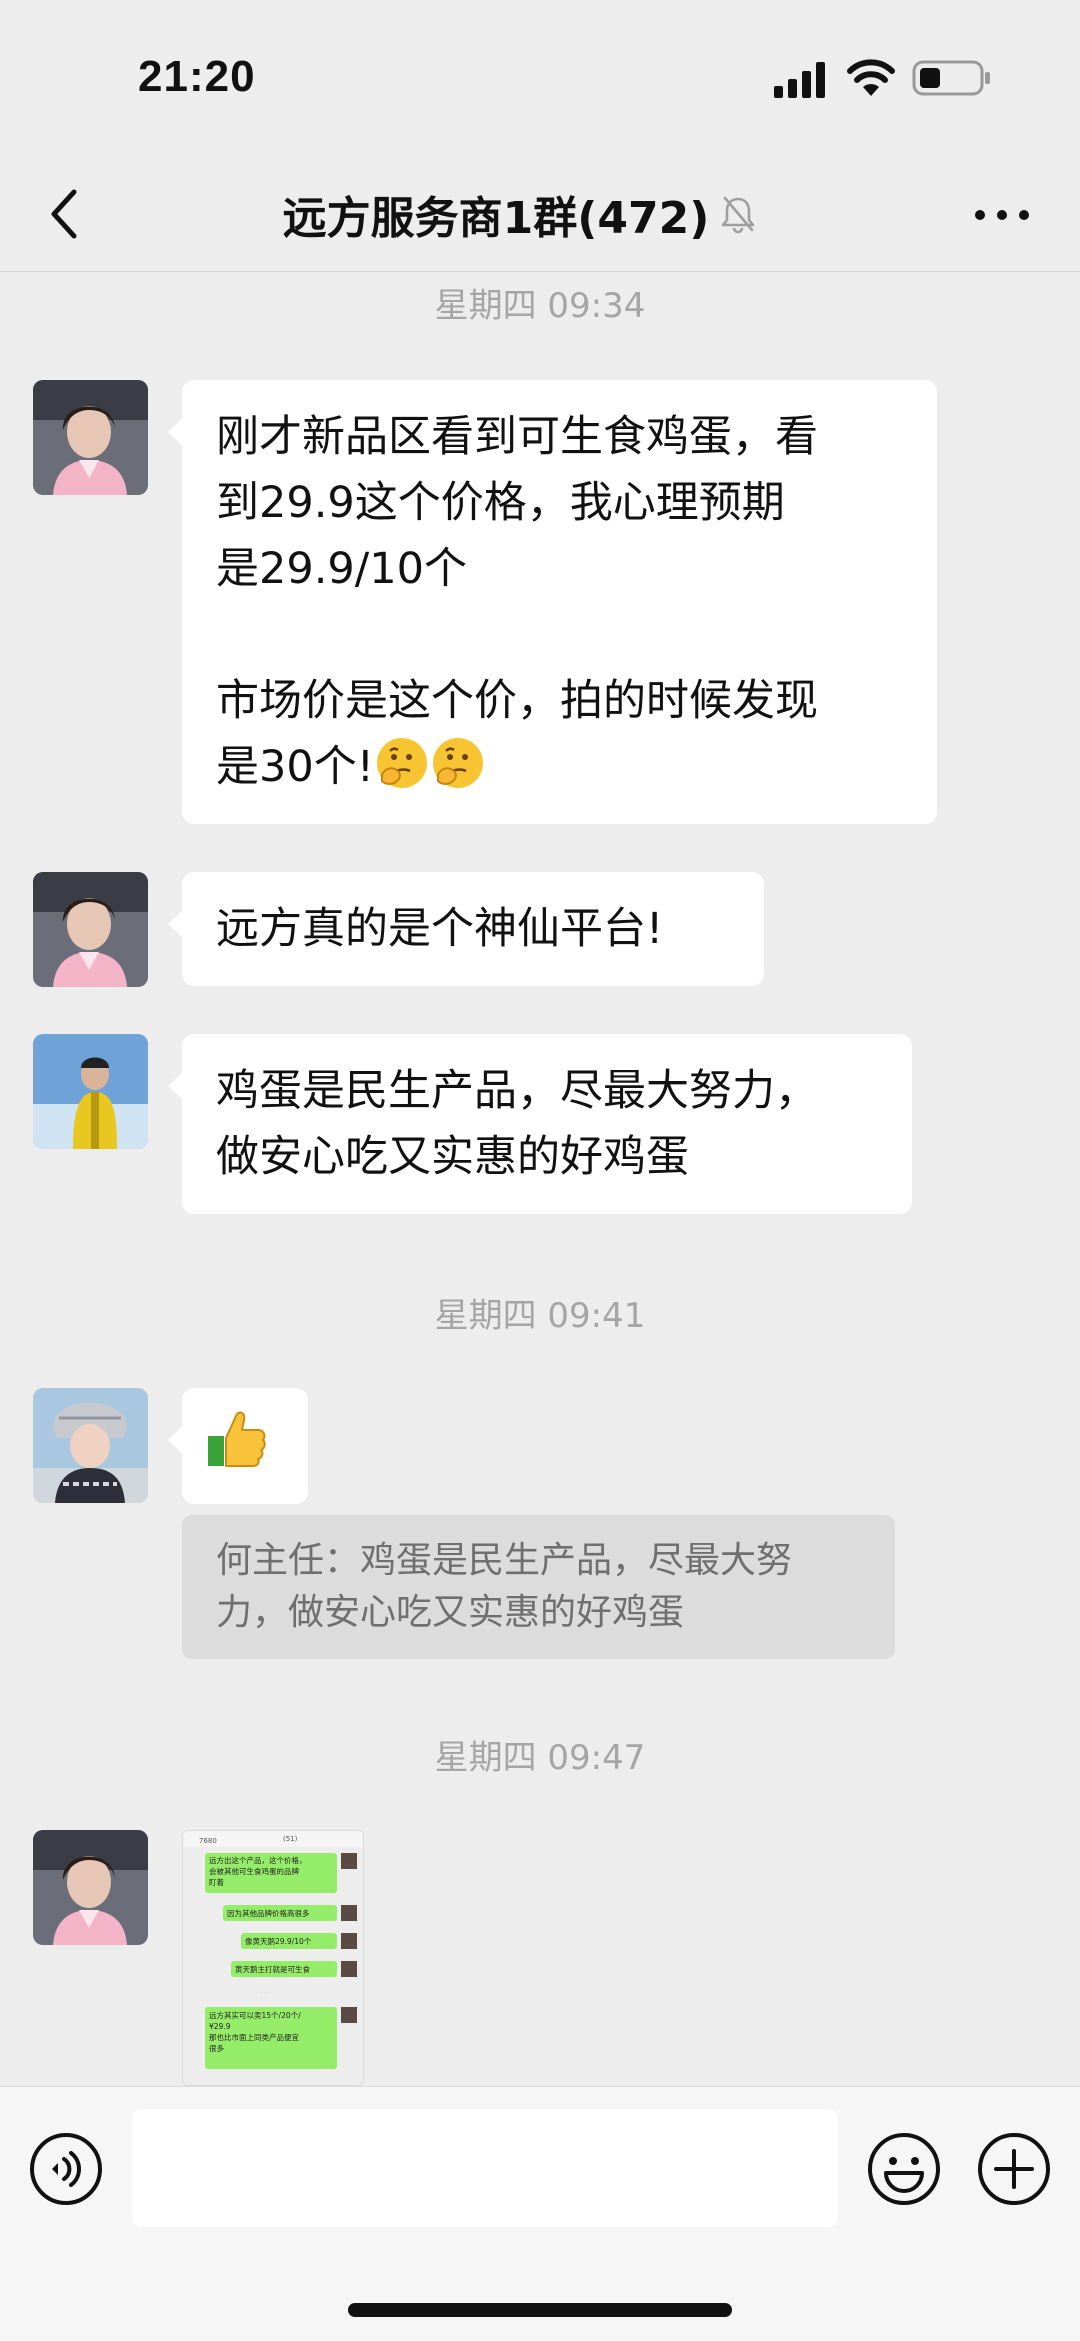 The height and width of the screenshot is (2341, 1080). I want to click on chat-title: 远方服务商1群(472), so click(496, 214).